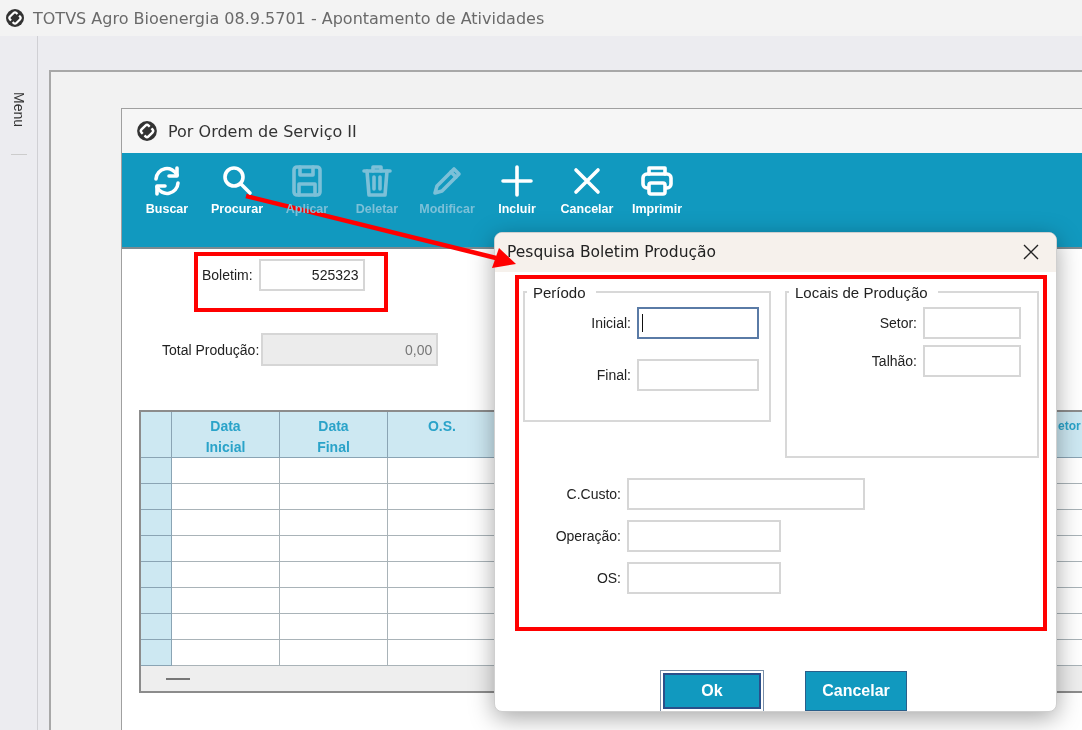 The height and width of the screenshot is (730, 1082). Describe the element at coordinates (517, 181) in the screenshot. I see `plus-icon` at that location.